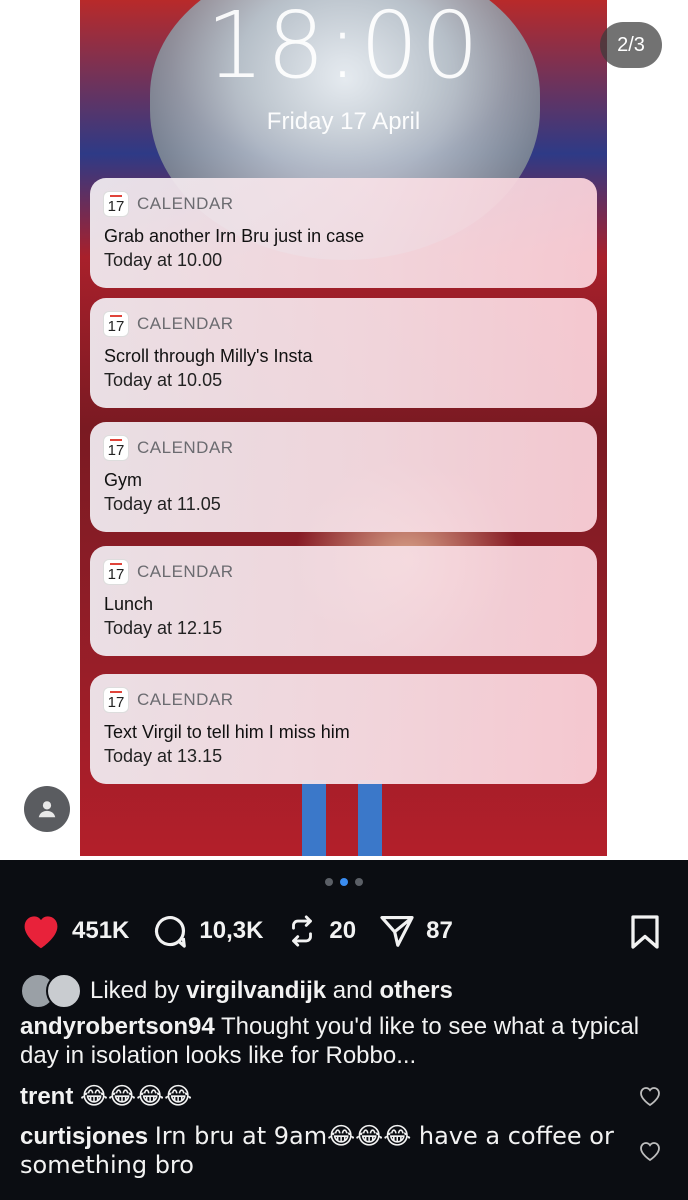 This screenshot has height=1200, width=688. I want to click on carousel-counter: 2/3, so click(631, 45).